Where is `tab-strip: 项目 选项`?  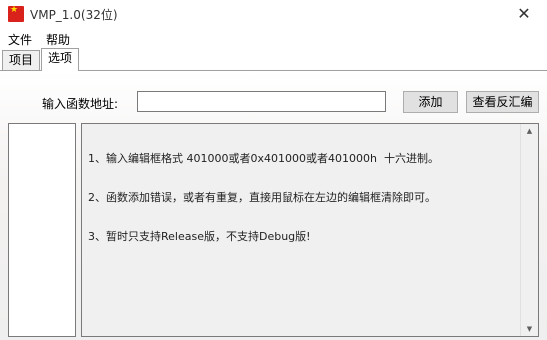
tab-strip: 项目 选项 is located at coordinates (273, 59).